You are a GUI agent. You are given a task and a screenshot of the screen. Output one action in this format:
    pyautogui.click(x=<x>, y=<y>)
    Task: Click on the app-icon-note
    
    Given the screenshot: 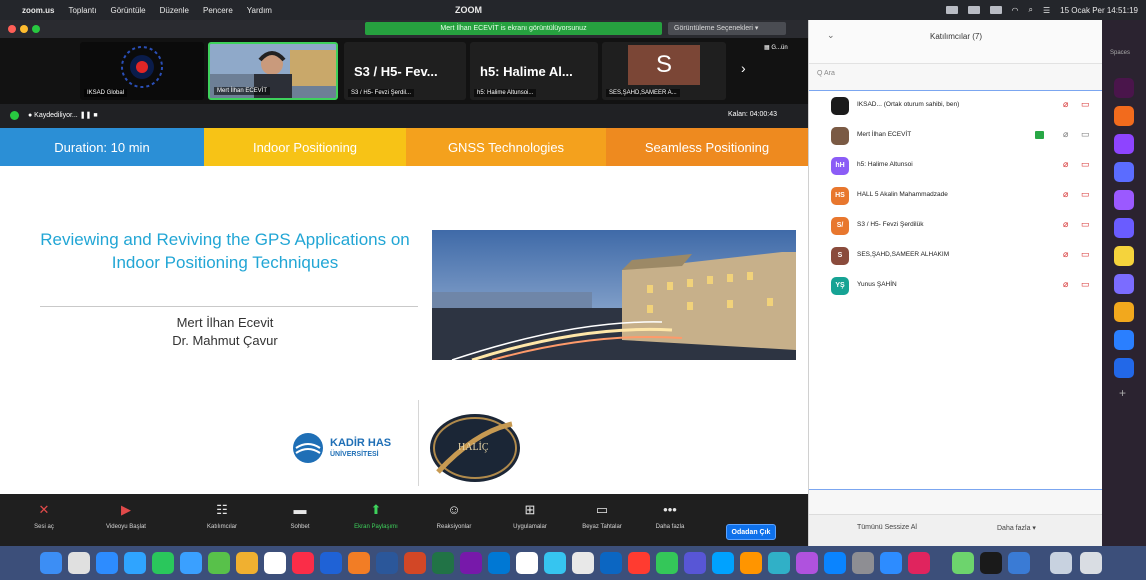 What is the action you would take?
    pyautogui.click(x=1124, y=228)
    